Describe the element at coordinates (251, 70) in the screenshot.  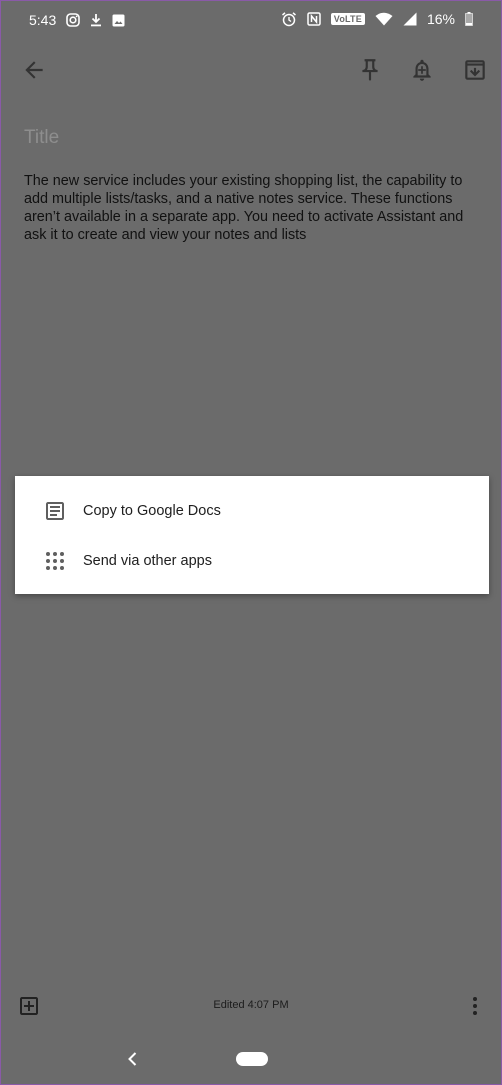
I see `app-bar` at that location.